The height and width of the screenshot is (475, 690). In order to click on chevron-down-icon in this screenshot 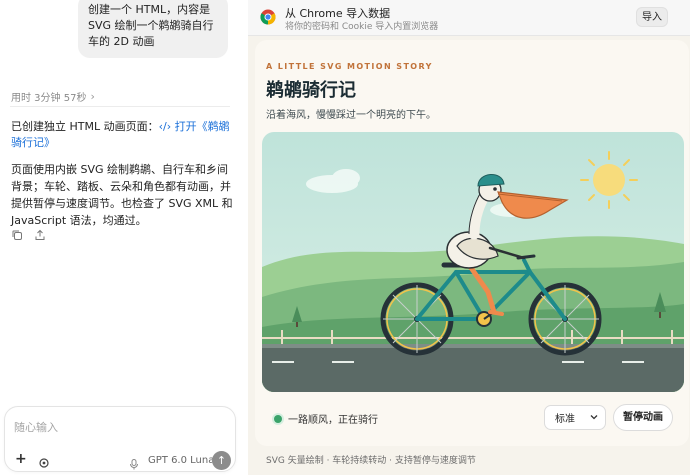, I will do `click(594, 417)`.